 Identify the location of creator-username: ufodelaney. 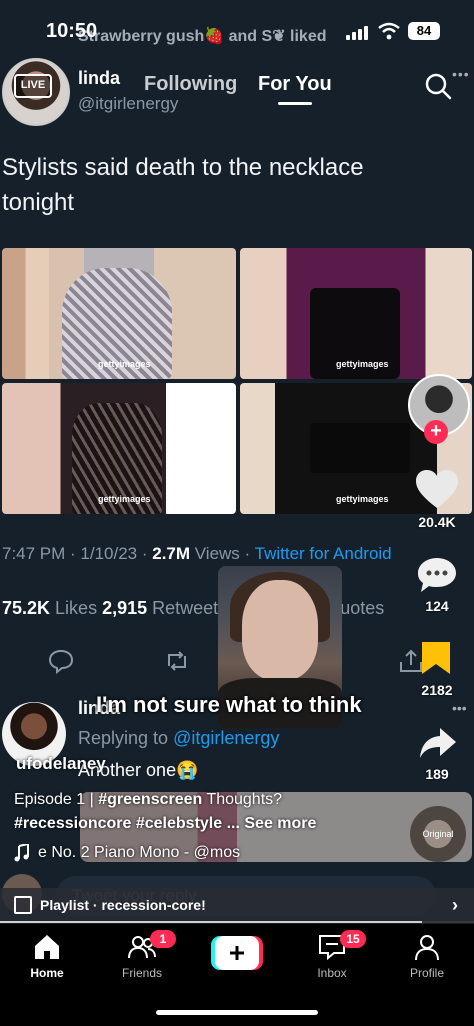
(61, 764).